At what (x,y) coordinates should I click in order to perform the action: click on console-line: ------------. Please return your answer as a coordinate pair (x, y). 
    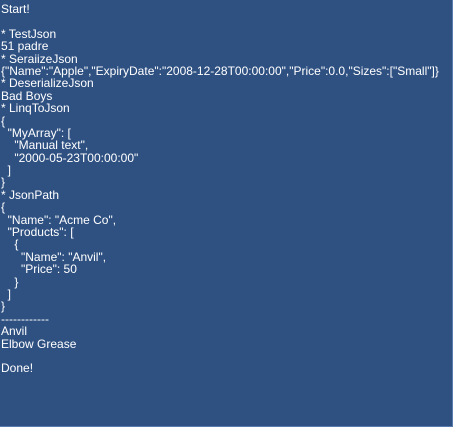
    Looking at the image, I should click on (25, 318).